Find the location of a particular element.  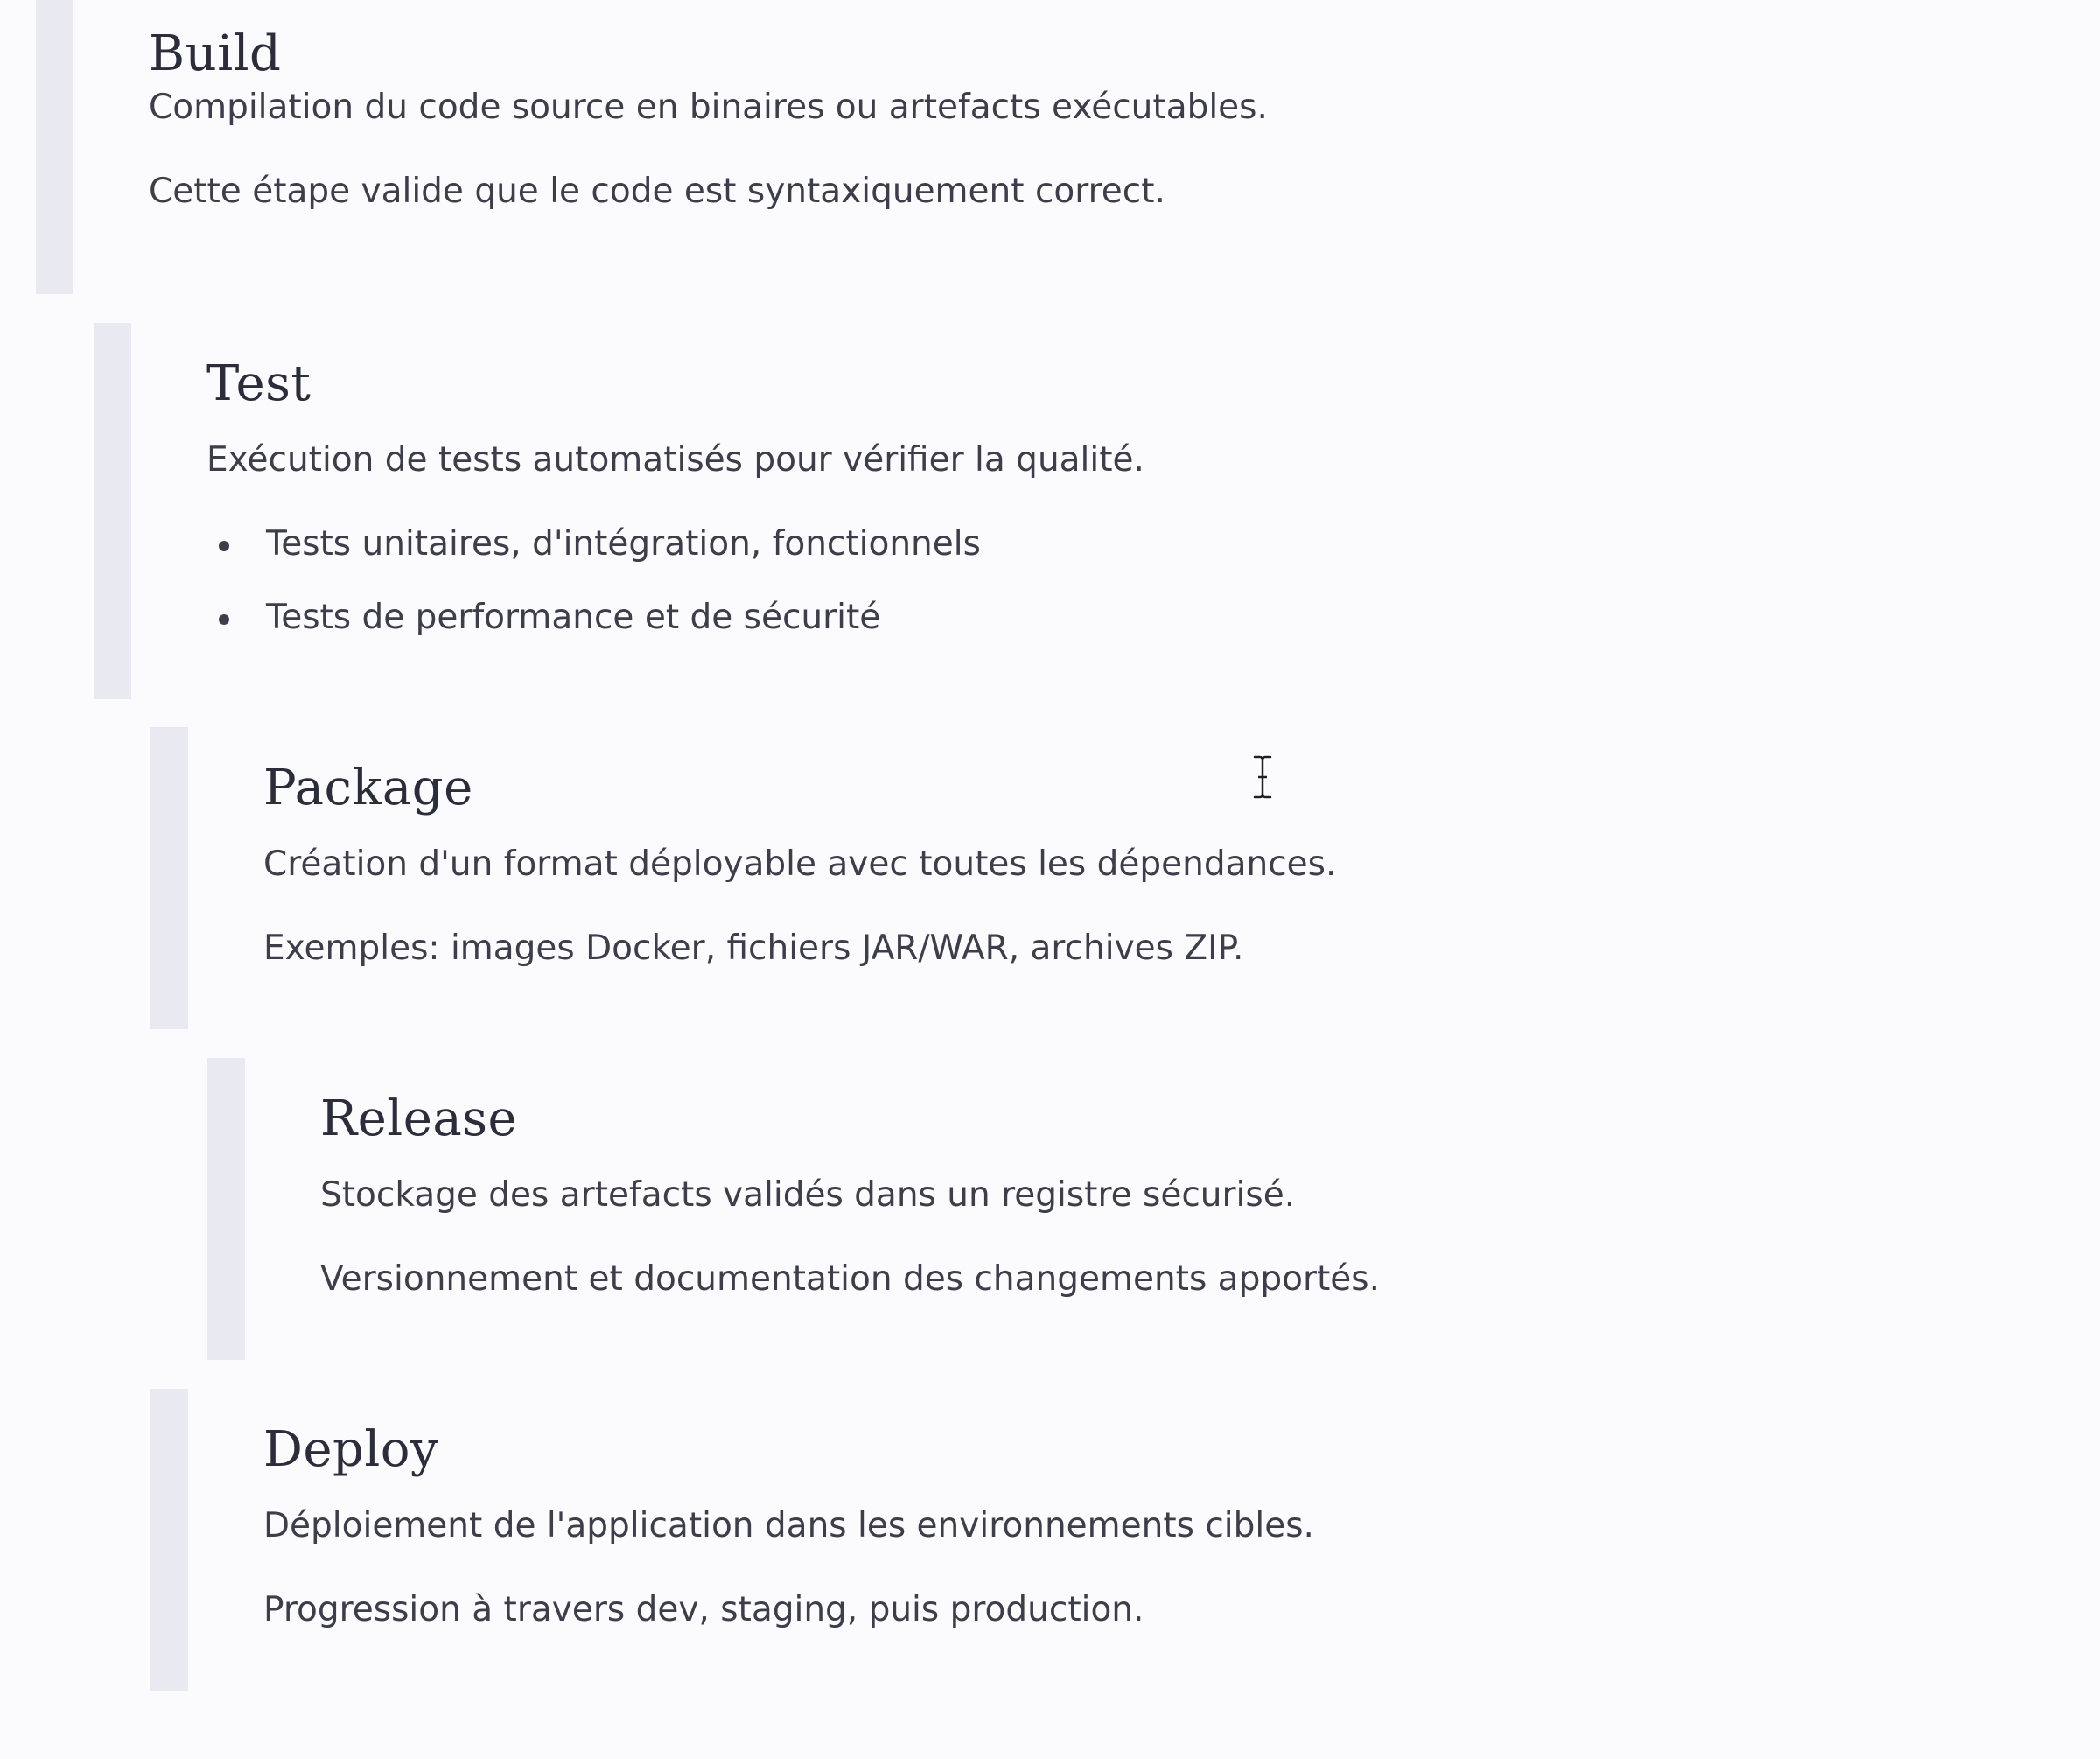

list-item: Tests de performance et de sécurité is located at coordinates (593, 618).